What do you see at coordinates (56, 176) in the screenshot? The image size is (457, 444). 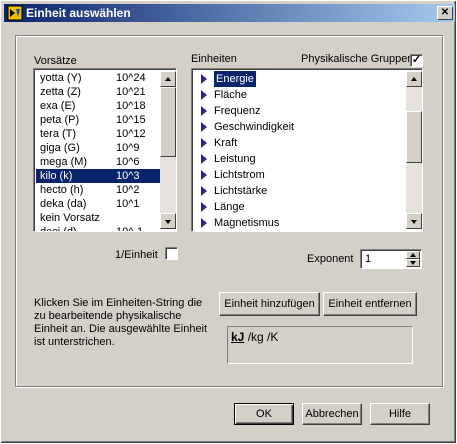 I see `prefix-name: kilo (k)` at bounding box center [56, 176].